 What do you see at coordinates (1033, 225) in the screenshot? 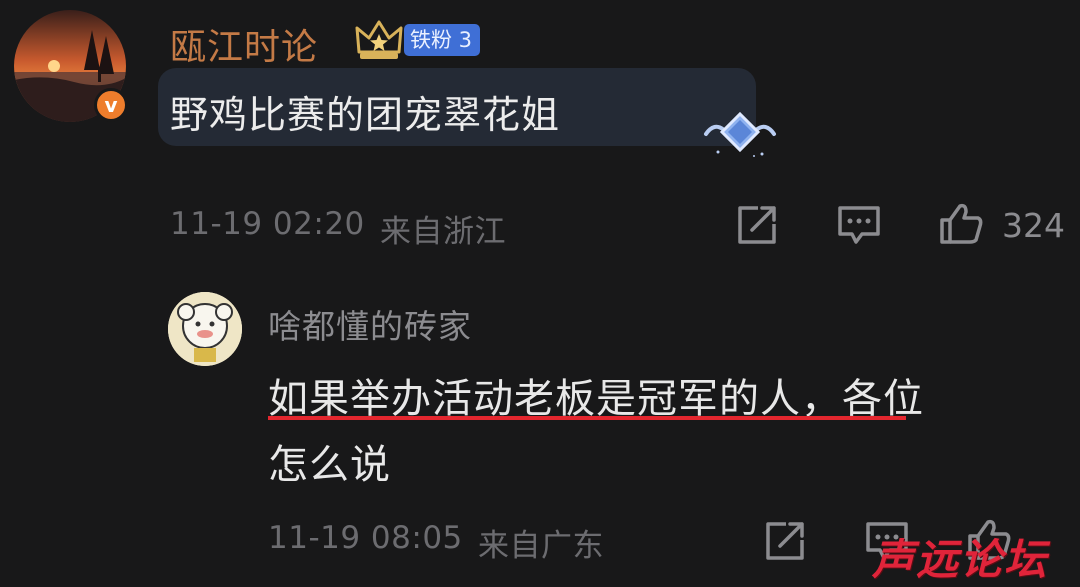
I see `like-count: 324` at bounding box center [1033, 225].